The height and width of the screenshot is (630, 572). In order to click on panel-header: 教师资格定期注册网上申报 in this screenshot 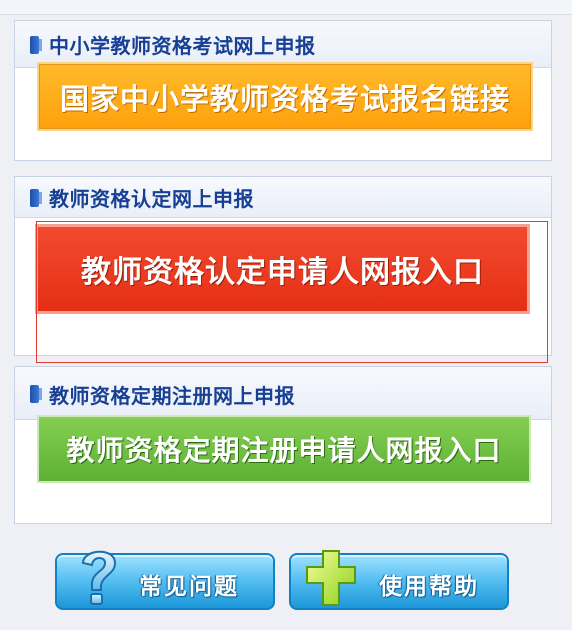, I will do `click(283, 393)`.